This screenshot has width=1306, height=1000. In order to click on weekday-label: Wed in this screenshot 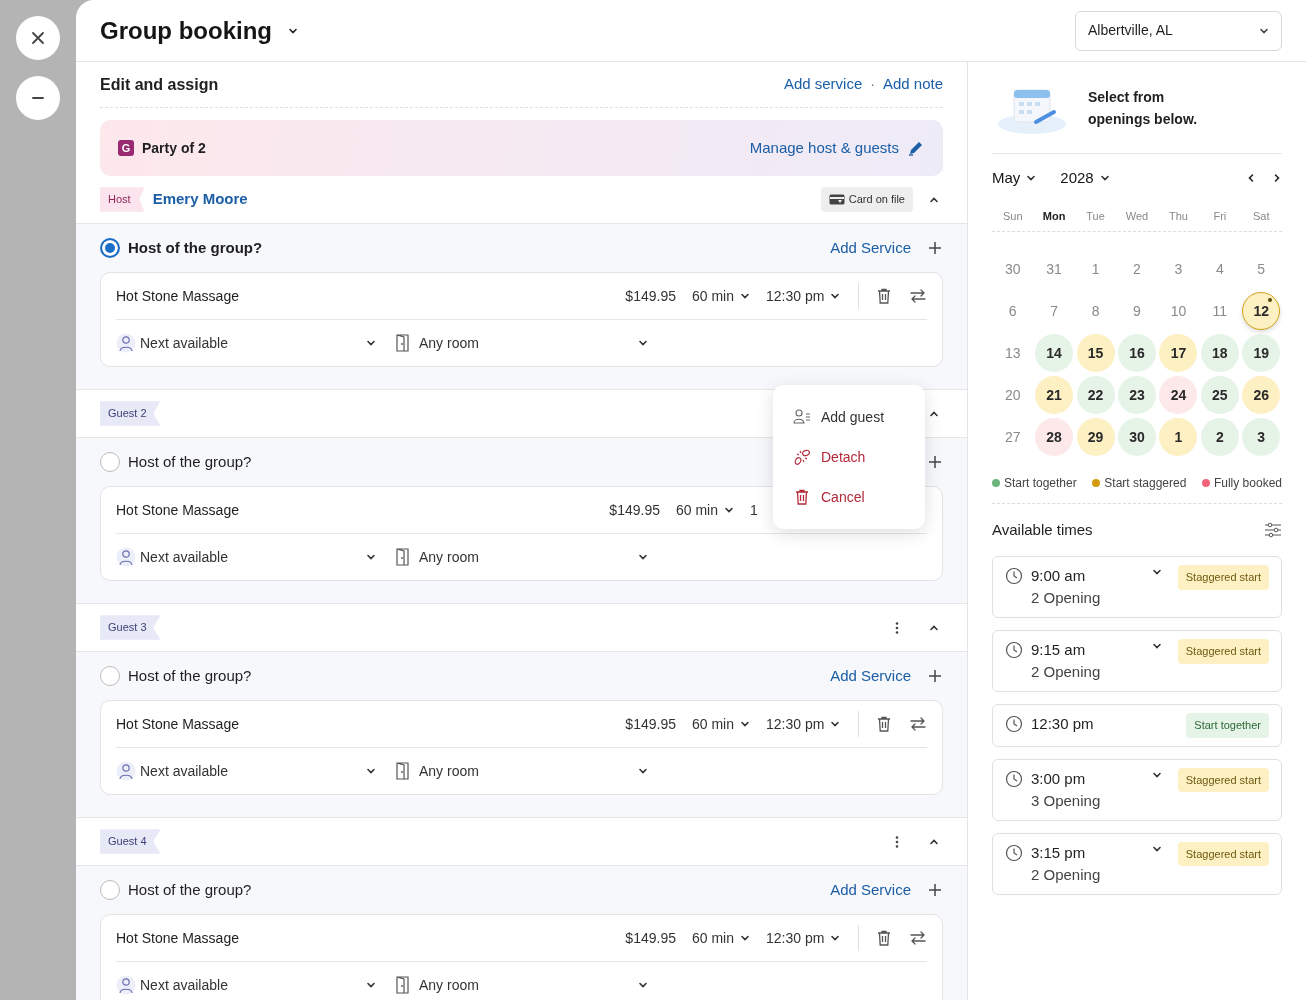, I will do `click(1137, 217)`.